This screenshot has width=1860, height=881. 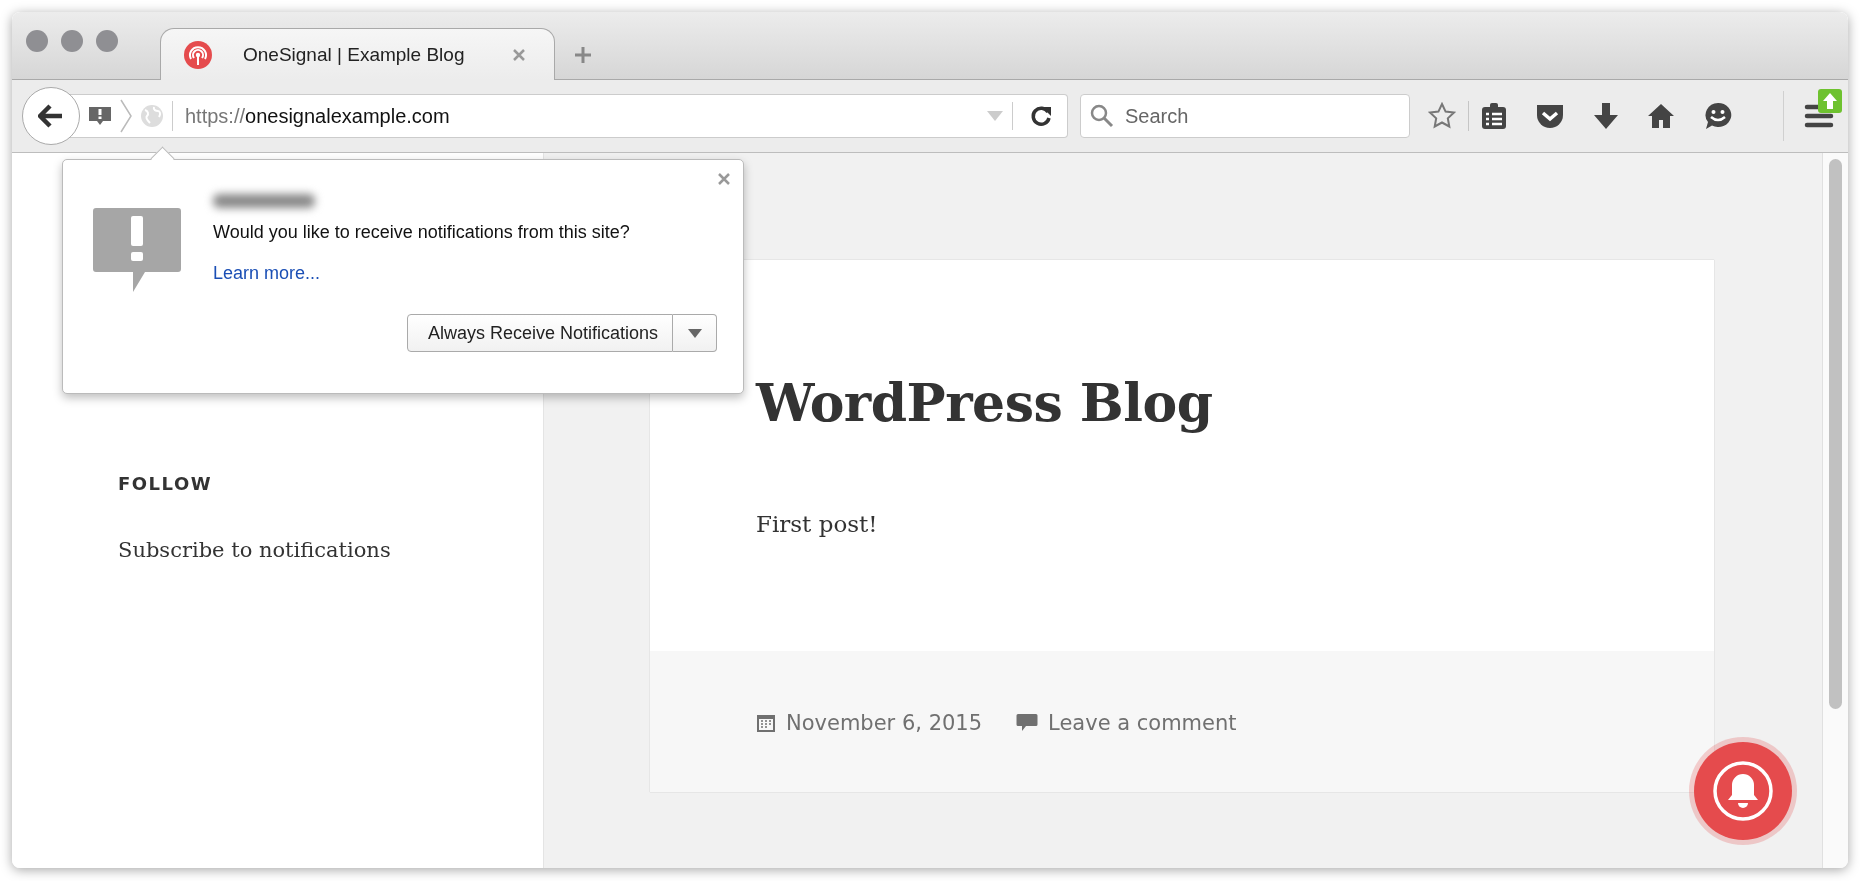 What do you see at coordinates (1041, 116) in the screenshot?
I see `reload-icon` at bounding box center [1041, 116].